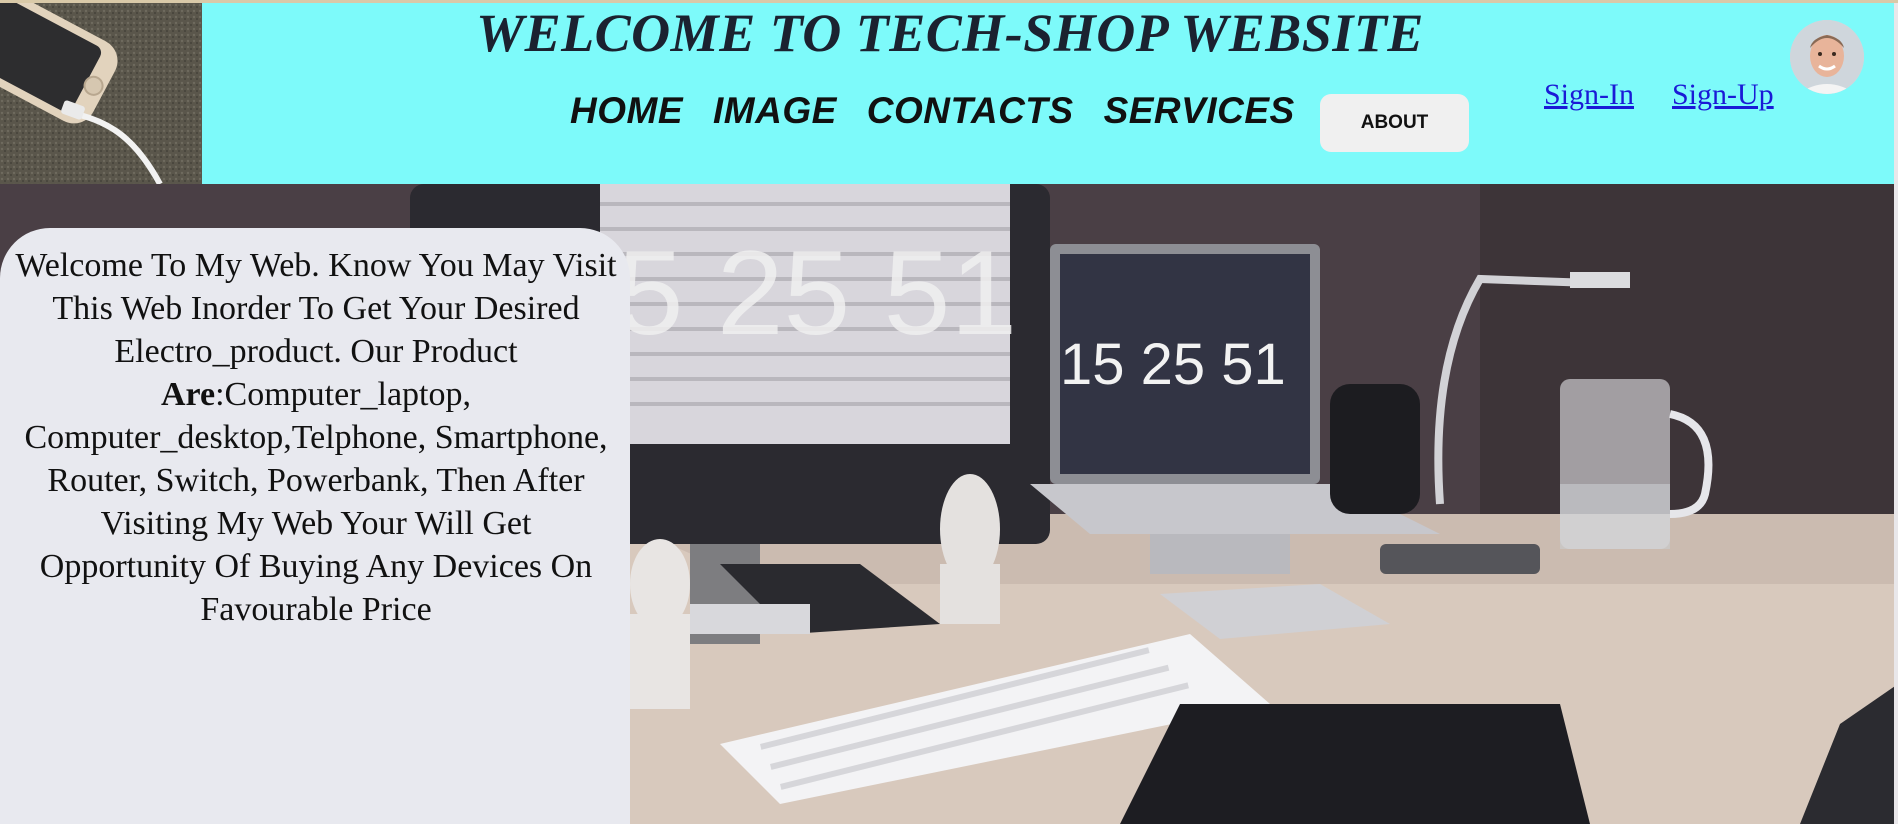 The height and width of the screenshot is (824, 1898). Describe the element at coordinates (626, 111) in the screenshot. I see `nav-home-link: HOME` at that location.